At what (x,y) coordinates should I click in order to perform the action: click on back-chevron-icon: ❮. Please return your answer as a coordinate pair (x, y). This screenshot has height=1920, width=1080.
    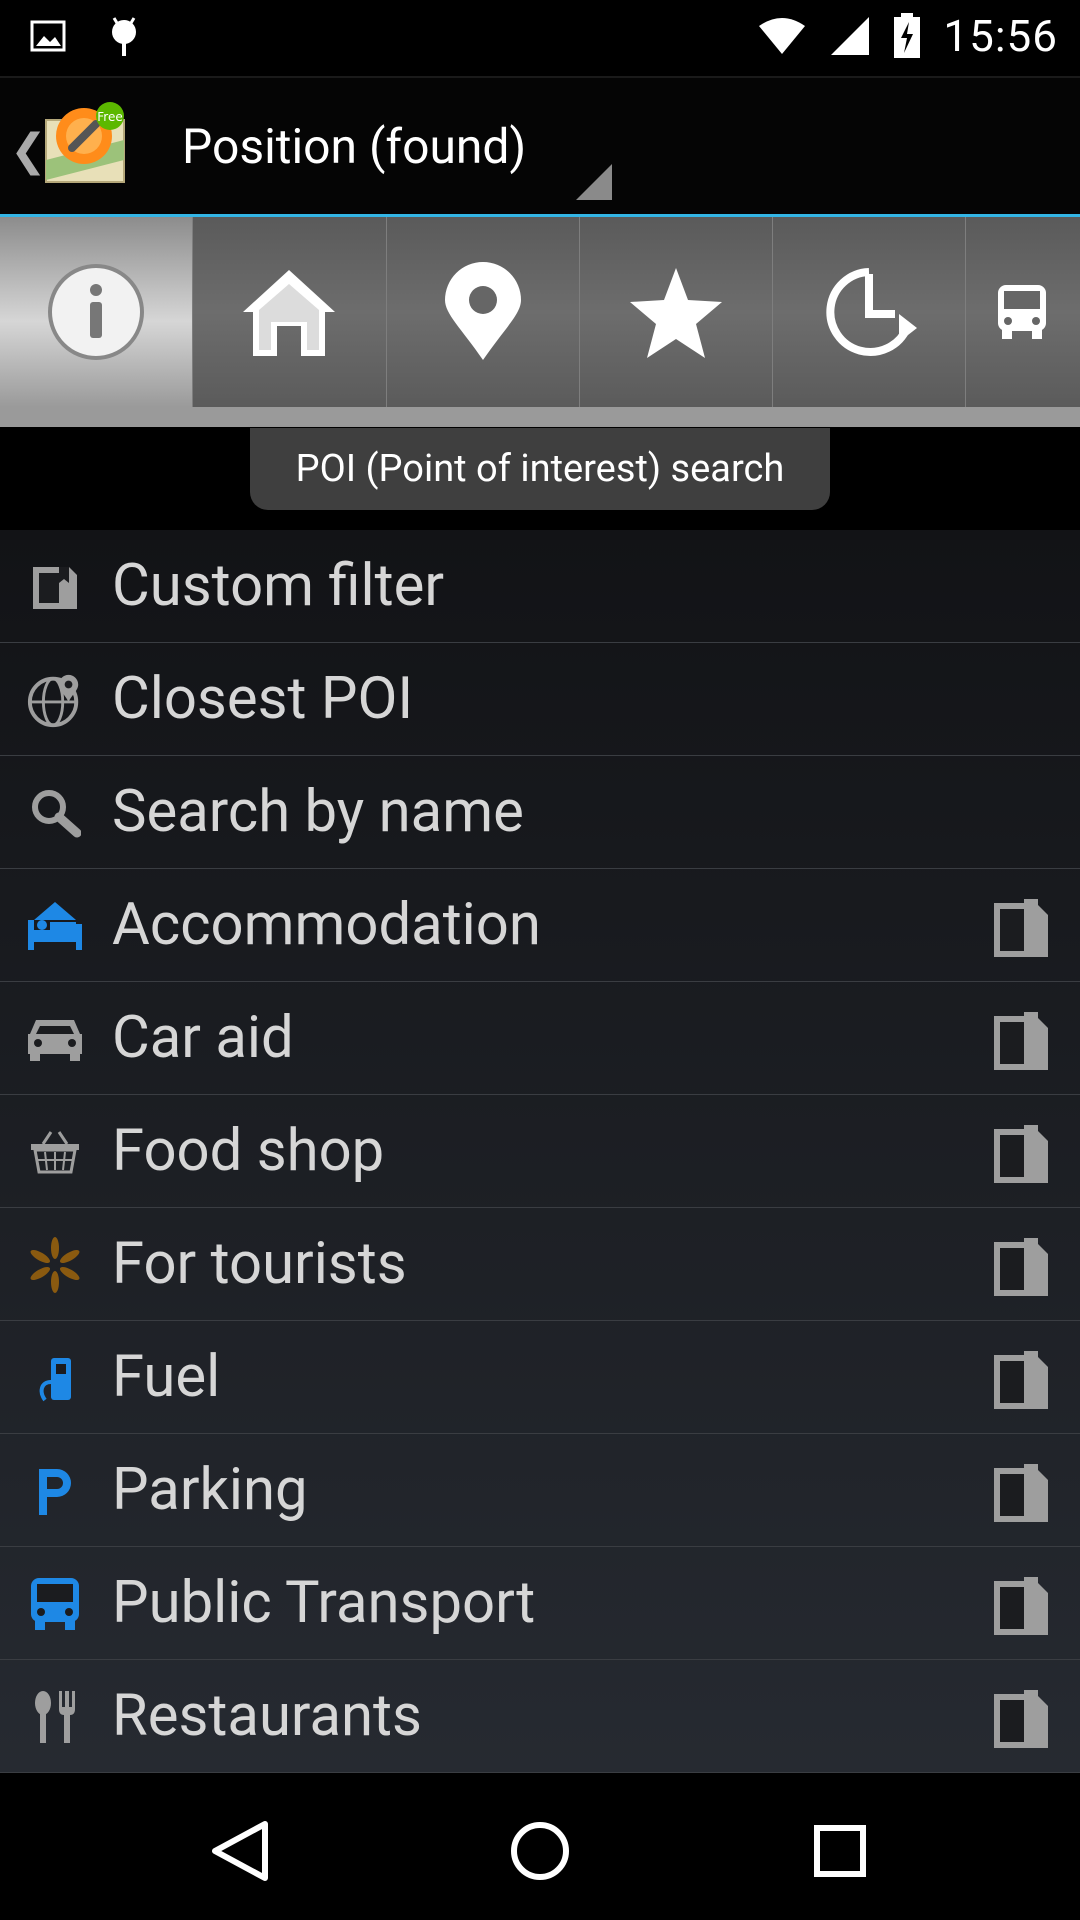
    Looking at the image, I should click on (28, 150).